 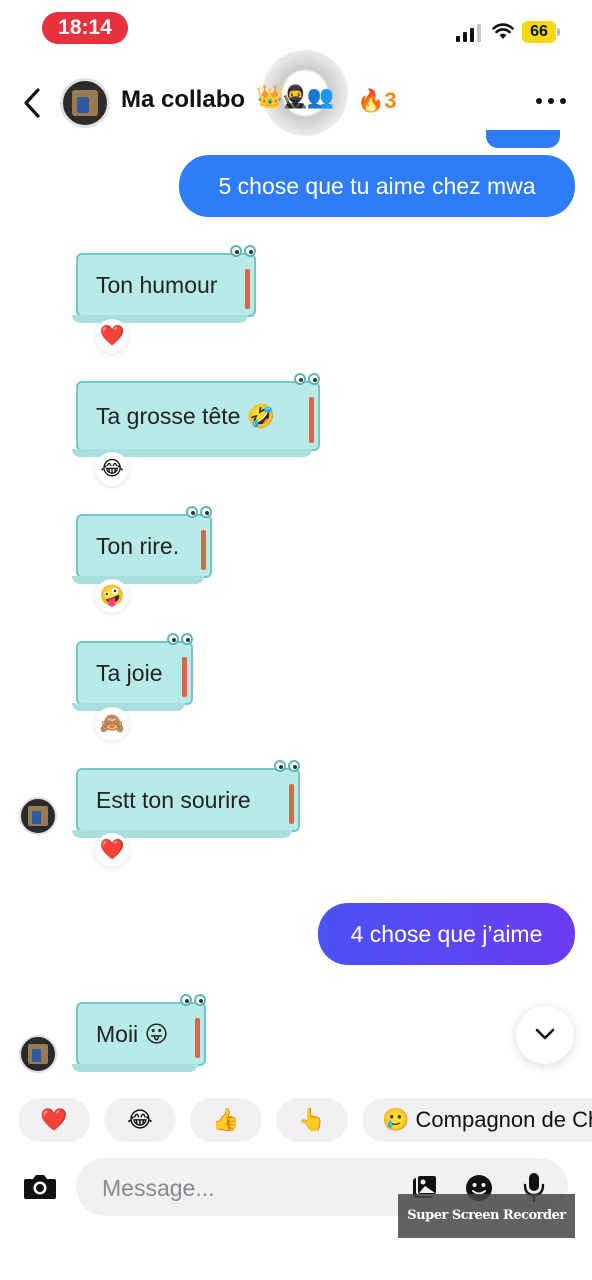 I want to click on battery-level: 66, so click(x=539, y=32).